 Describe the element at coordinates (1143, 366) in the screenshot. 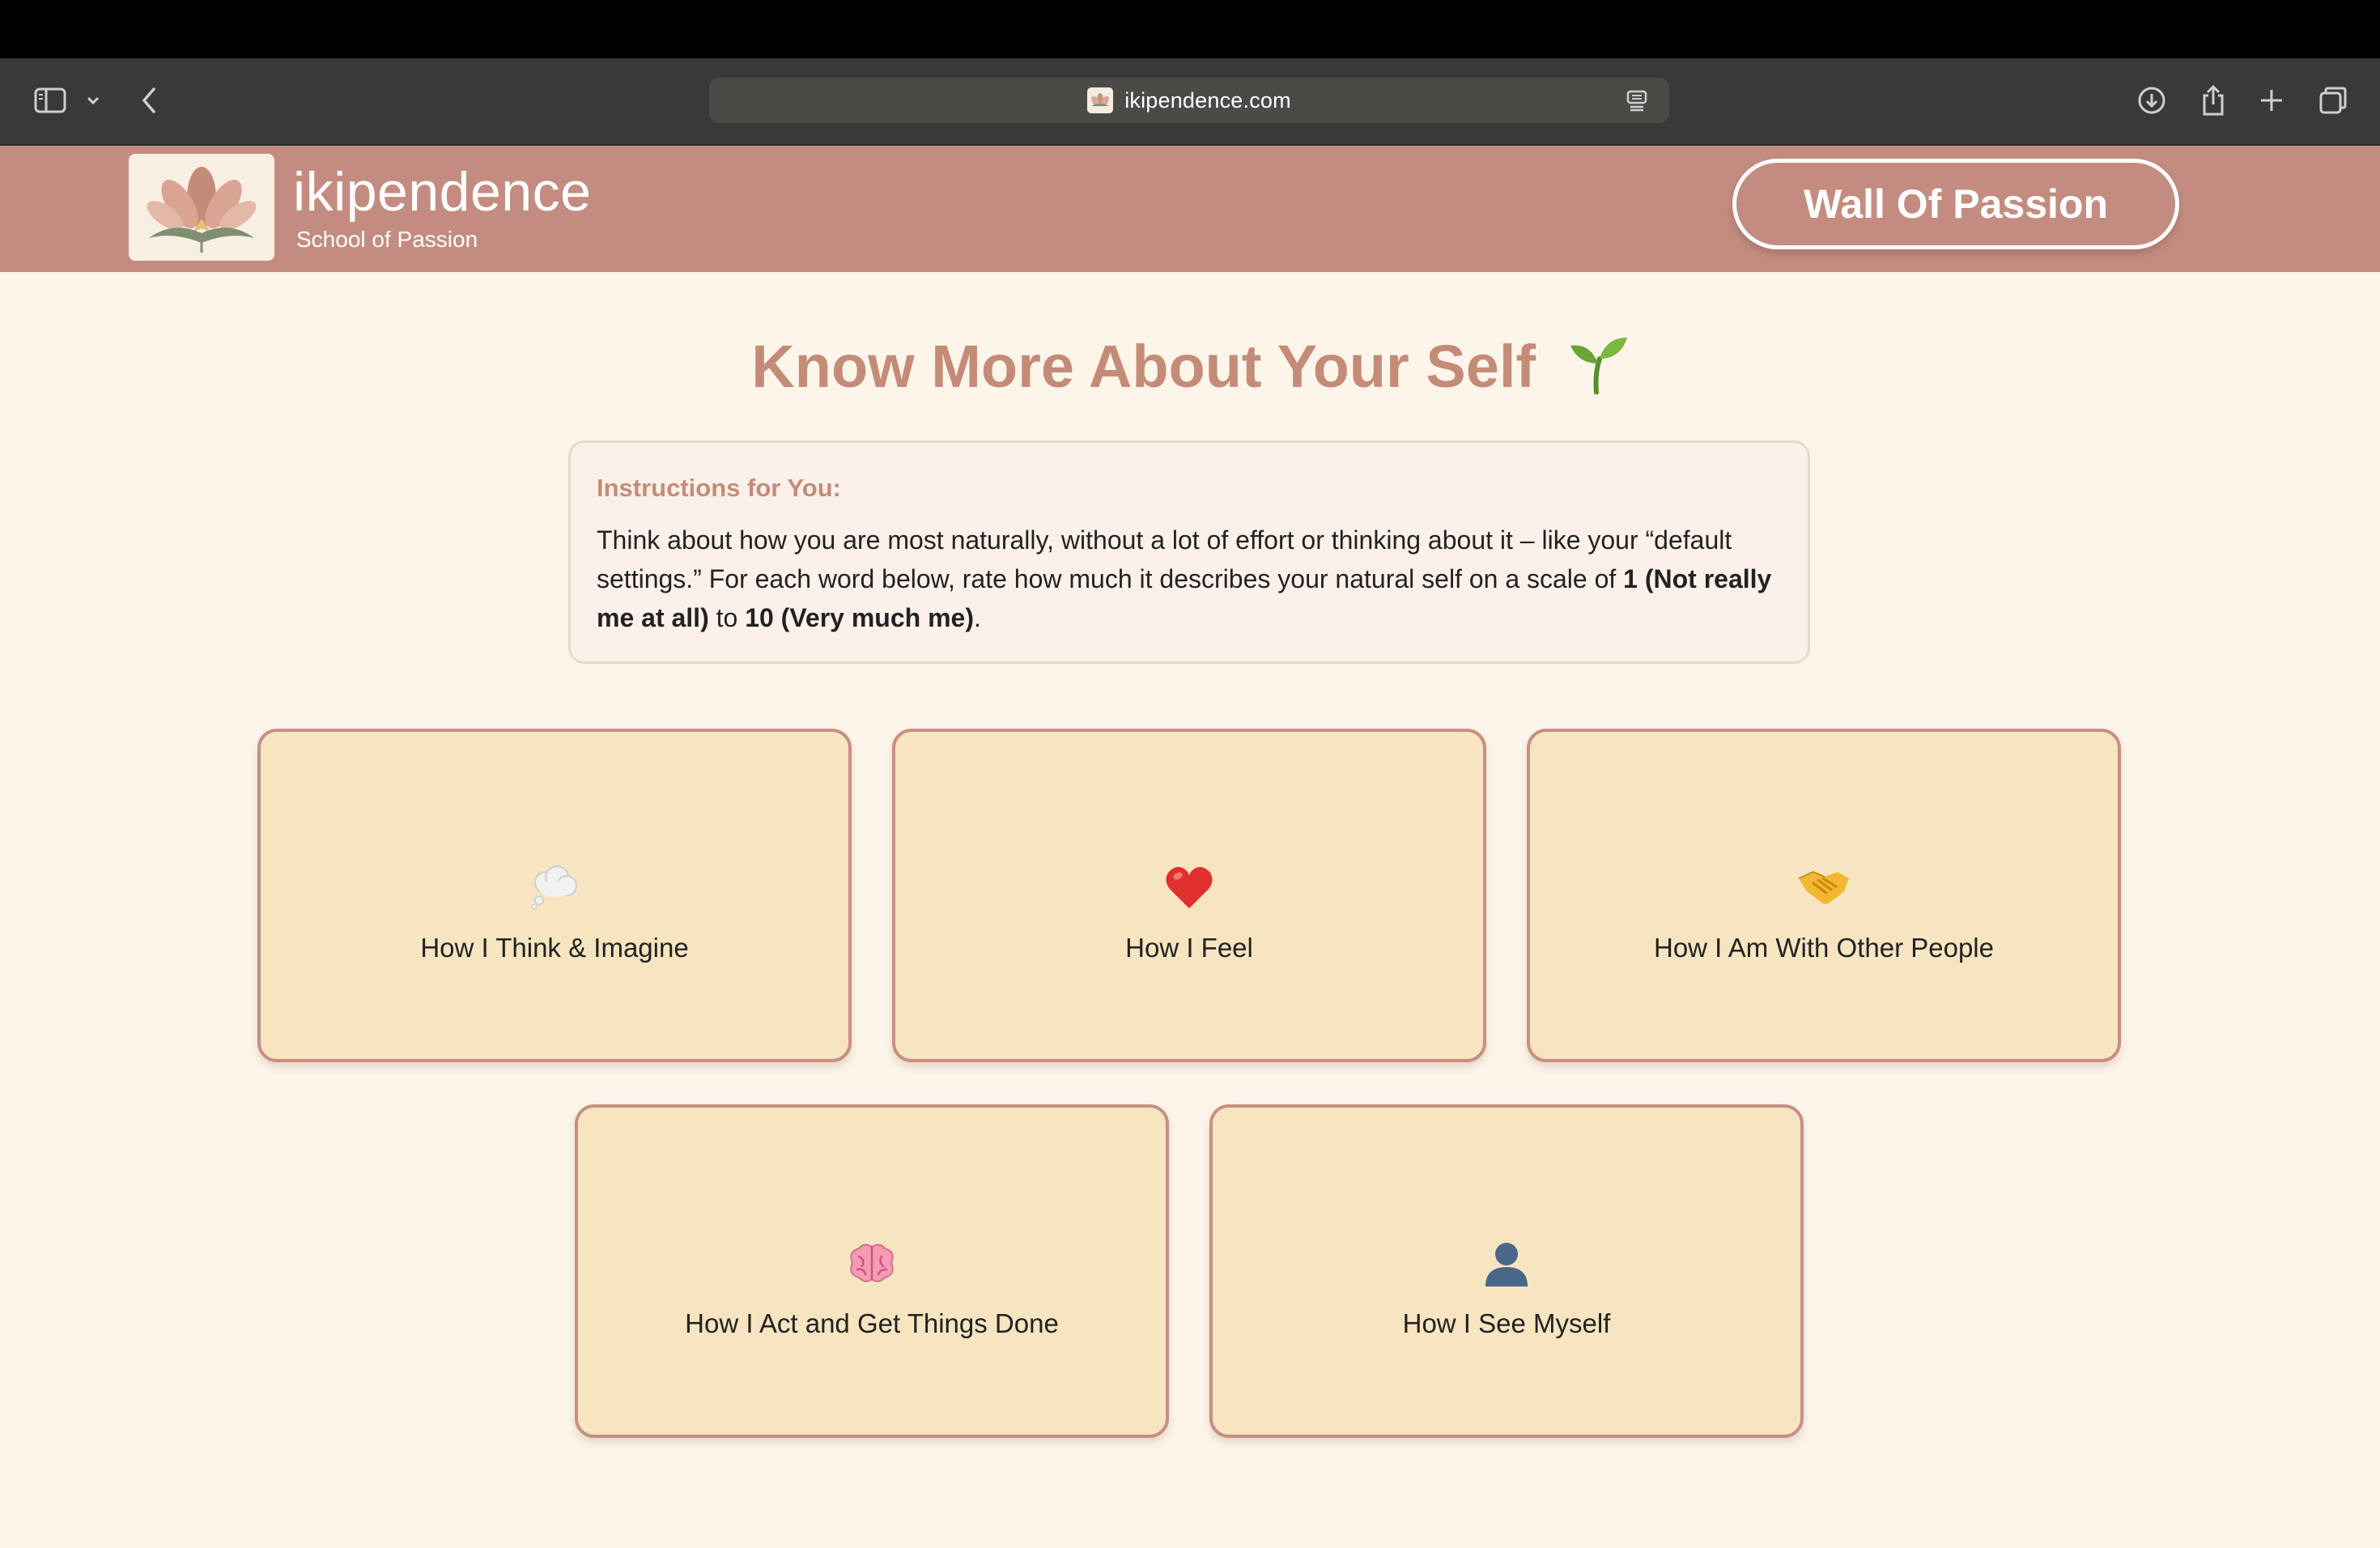

I see `page-title-text: Know More About Your Self` at that location.